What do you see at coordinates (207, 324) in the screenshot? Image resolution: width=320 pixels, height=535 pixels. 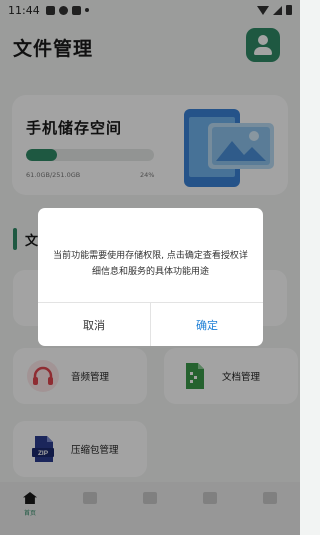 I see `confirm-button: 确定` at bounding box center [207, 324].